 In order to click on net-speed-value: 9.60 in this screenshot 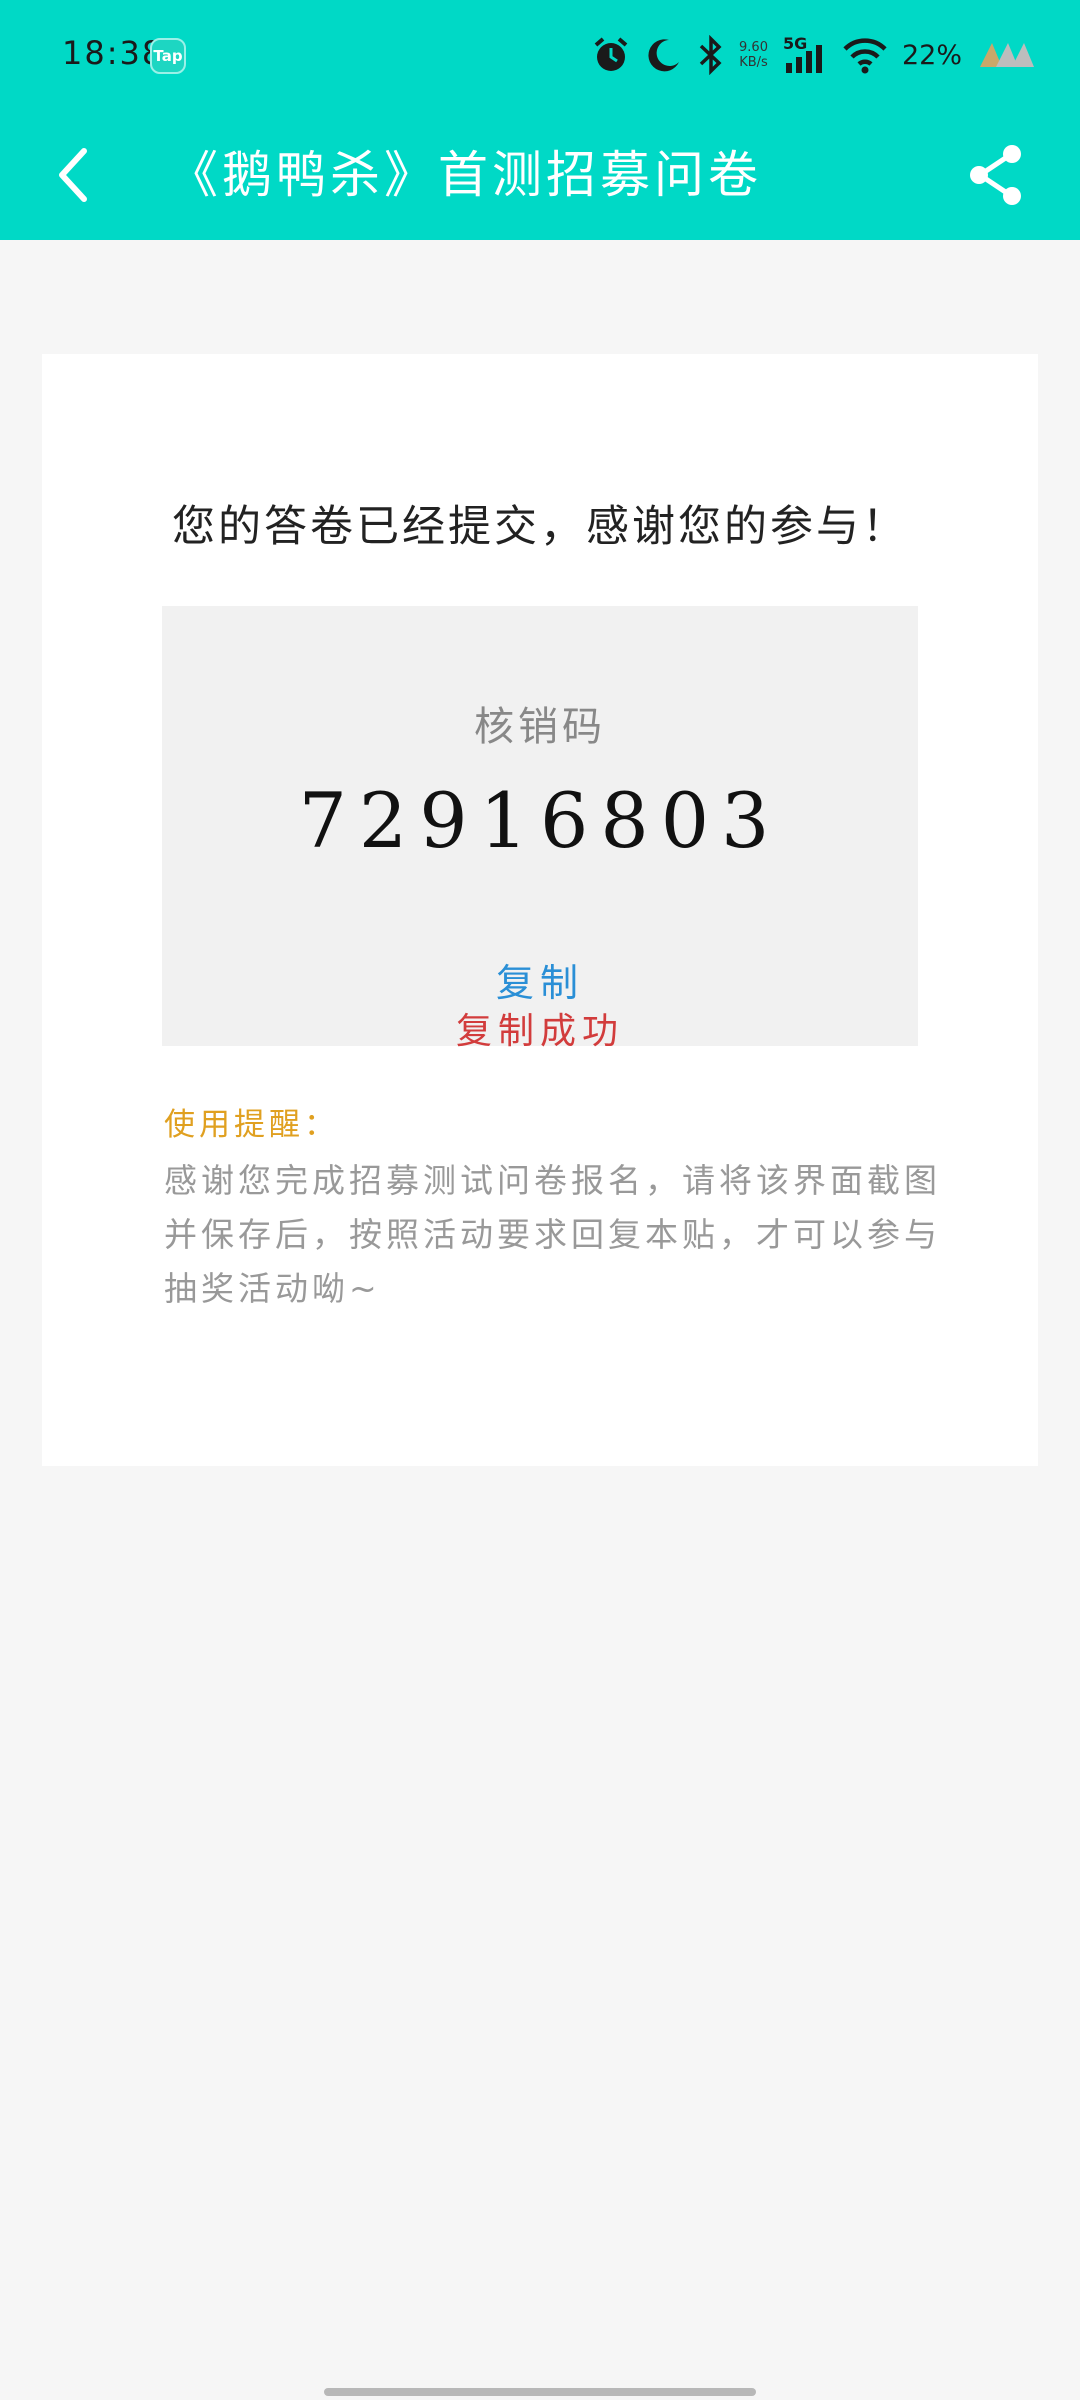, I will do `click(753, 47)`.